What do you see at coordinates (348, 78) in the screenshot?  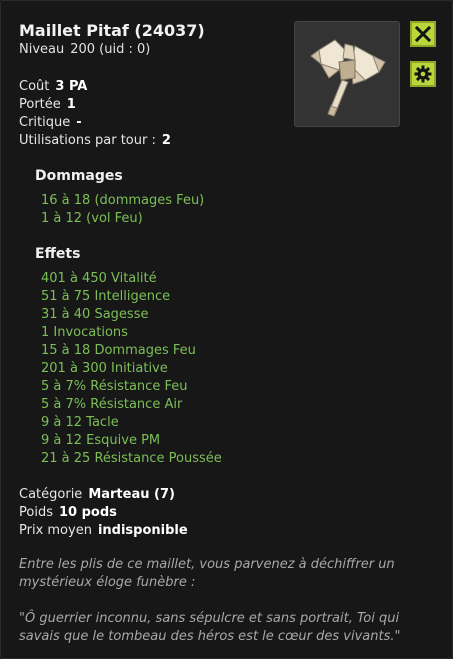 I see `hammer-axe-icon` at bounding box center [348, 78].